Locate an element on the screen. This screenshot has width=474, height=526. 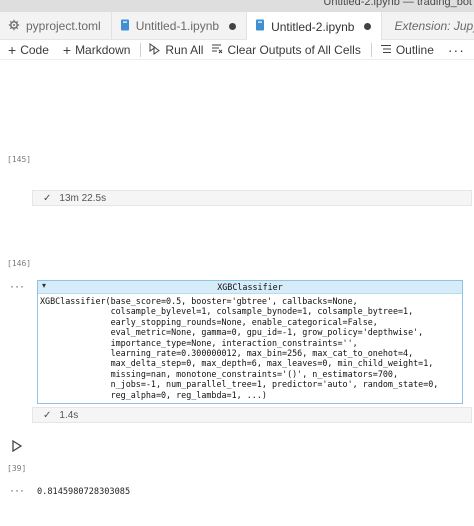
cell-duration: 13m 22.5s is located at coordinates (83, 198).